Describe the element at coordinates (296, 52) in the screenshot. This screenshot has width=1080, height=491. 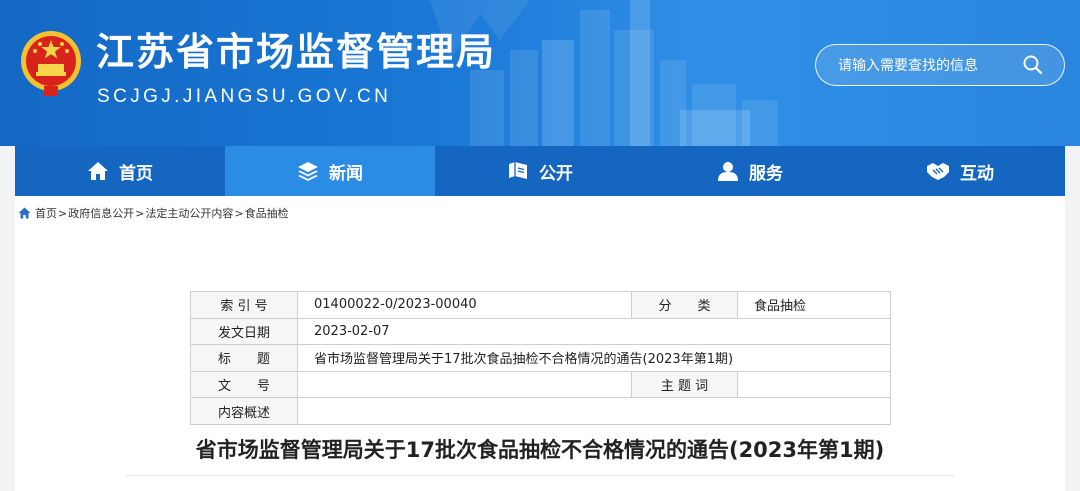
I see `site-title: 江苏省市场监督管理局` at that location.